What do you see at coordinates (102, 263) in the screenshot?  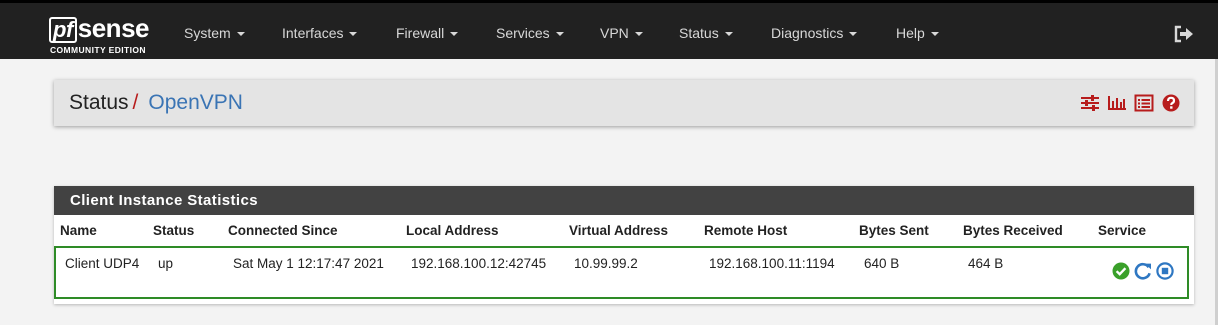 I see `cell-name: Client UDP4` at bounding box center [102, 263].